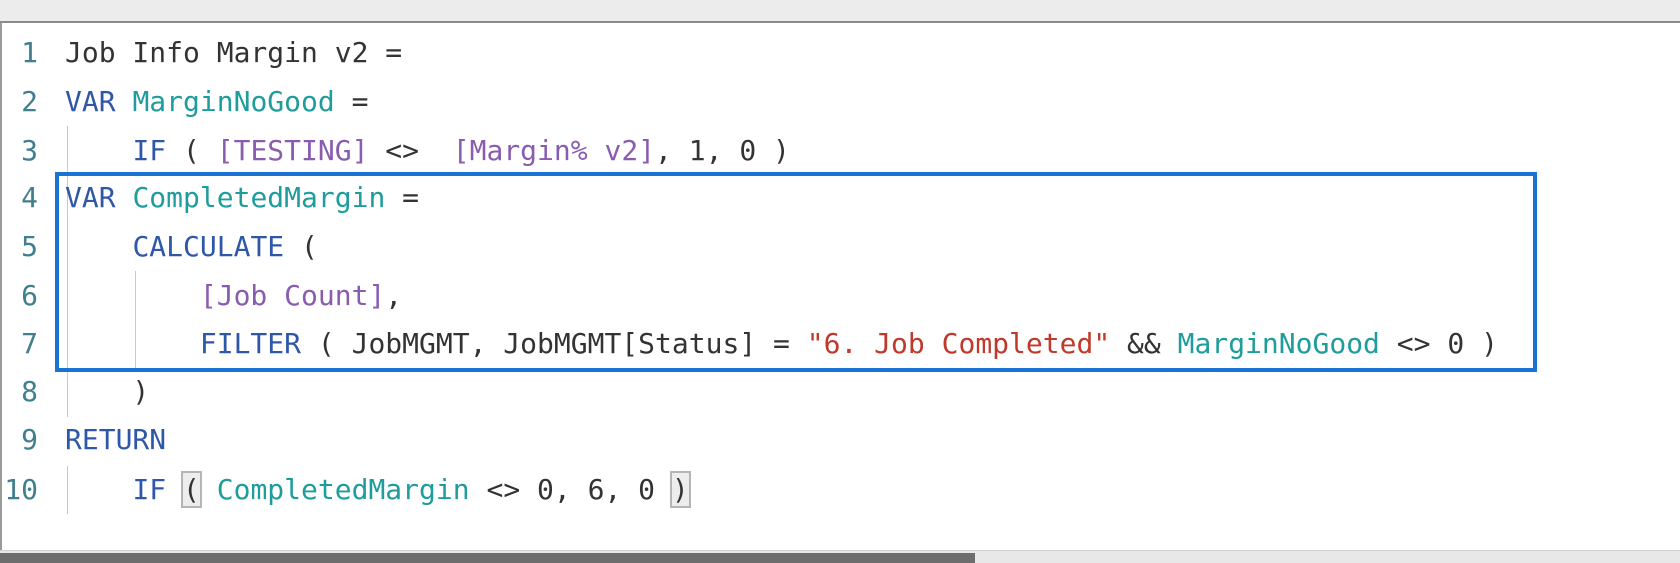 This screenshot has height=563, width=1680. I want to click on measure-token: [Margin% v2], so click(554, 150).